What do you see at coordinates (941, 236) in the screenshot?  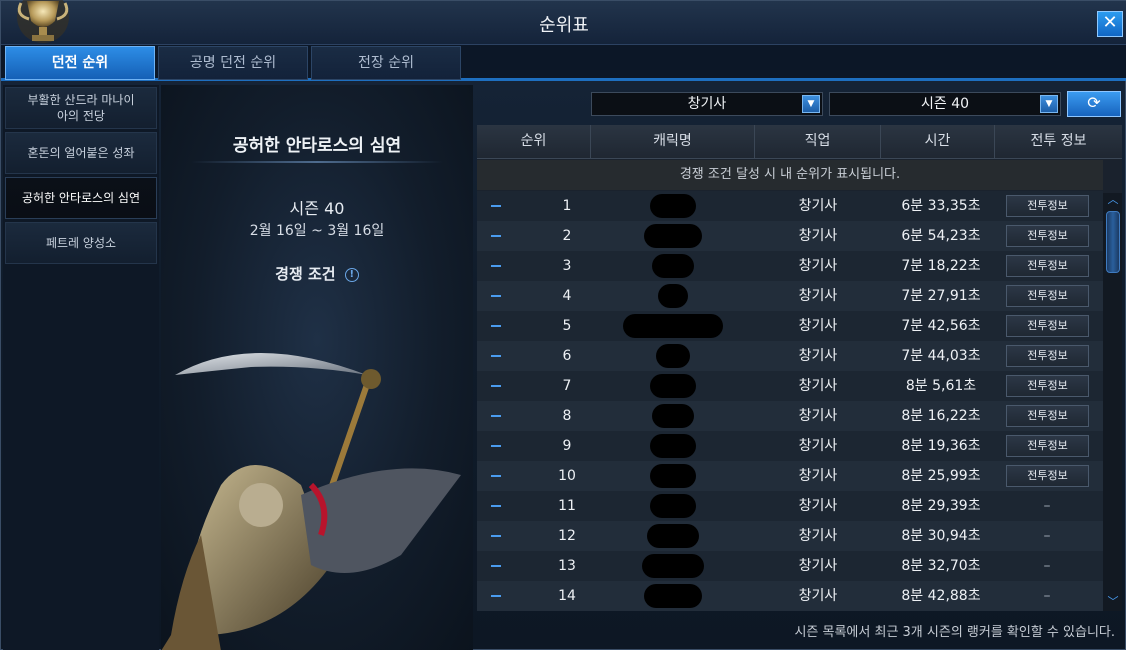 I see `time-cell: 6분 54,23초` at bounding box center [941, 236].